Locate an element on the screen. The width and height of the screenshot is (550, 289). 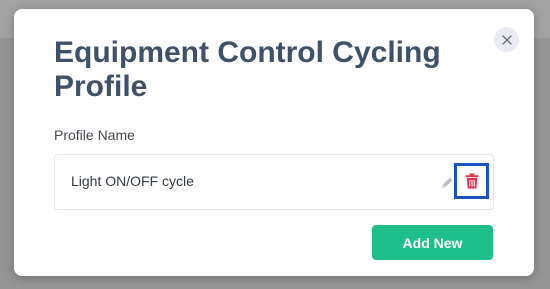
close-button is located at coordinates (506, 39).